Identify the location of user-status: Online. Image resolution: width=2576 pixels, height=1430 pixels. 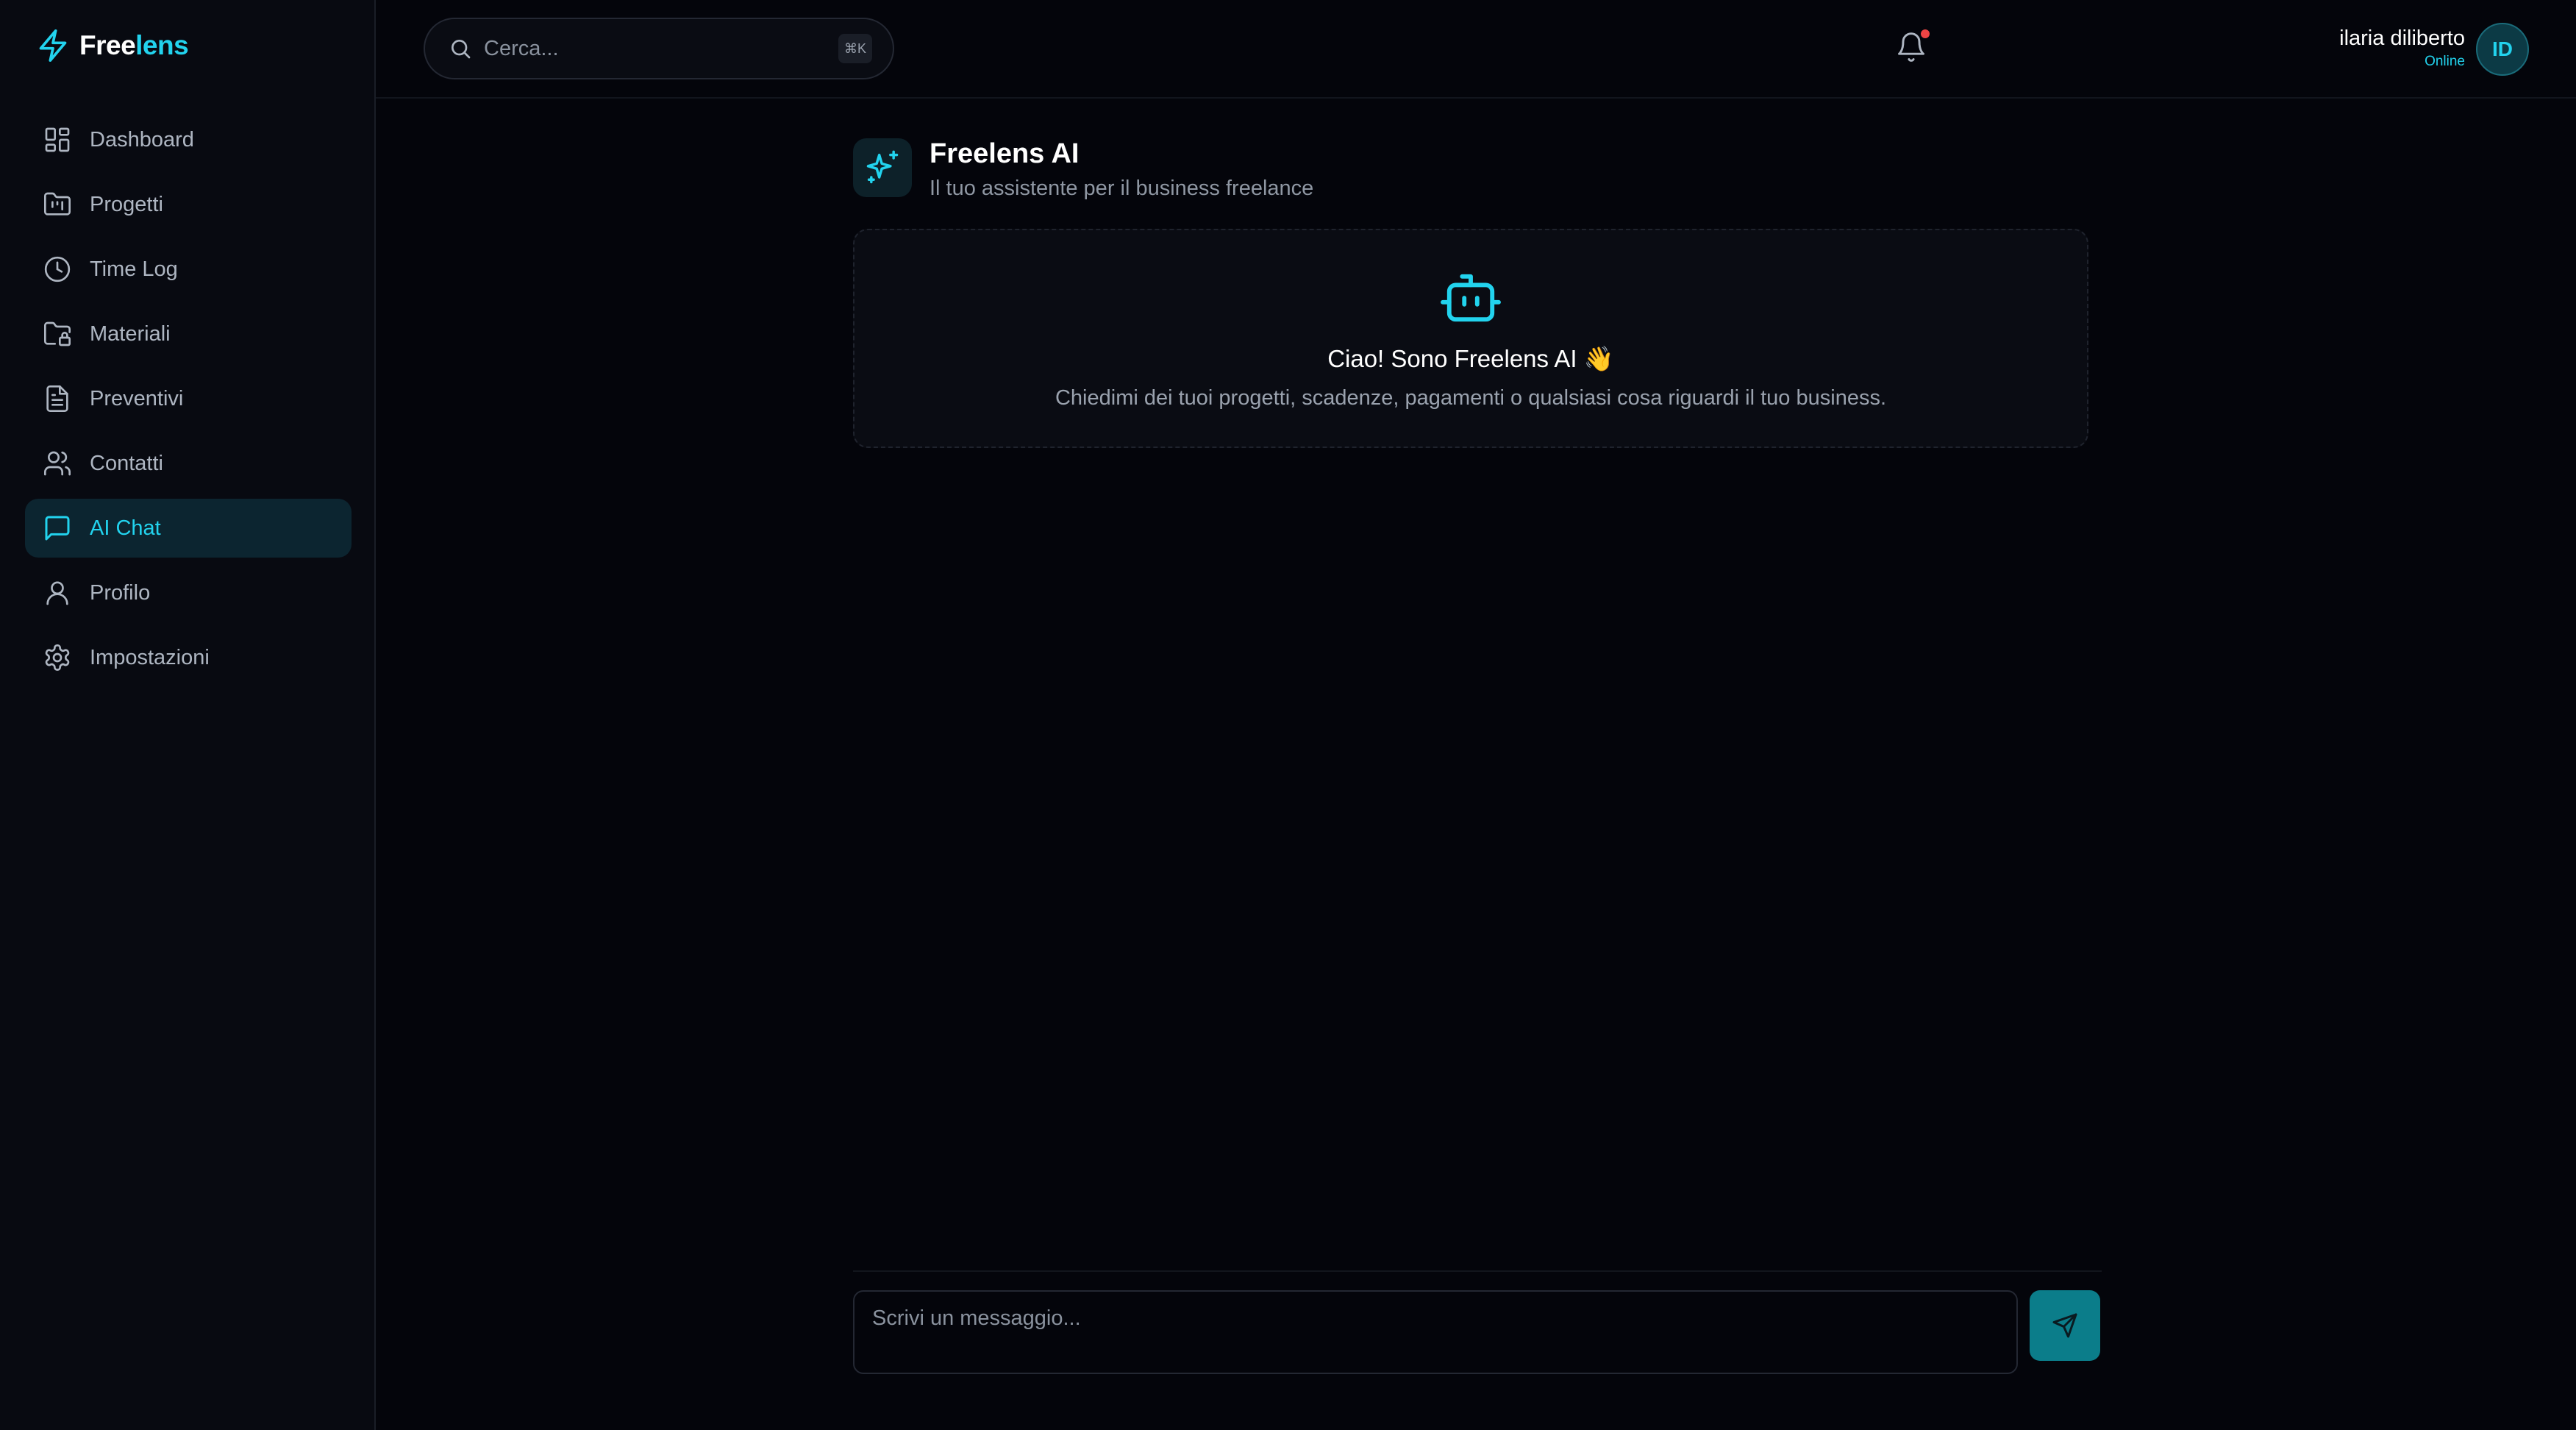
(2445, 61).